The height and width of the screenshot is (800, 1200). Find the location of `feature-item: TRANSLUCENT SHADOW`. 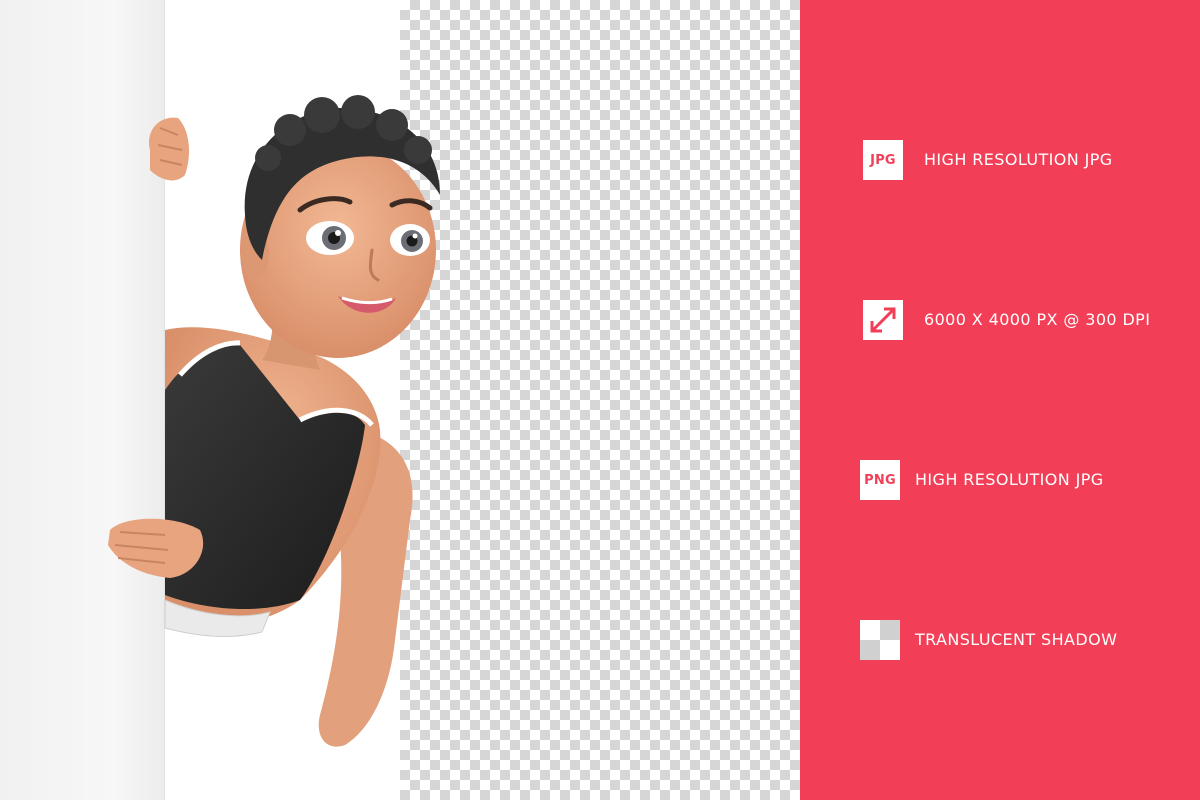

feature-item: TRANSLUCENT SHADOW is located at coordinates (1000, 640).